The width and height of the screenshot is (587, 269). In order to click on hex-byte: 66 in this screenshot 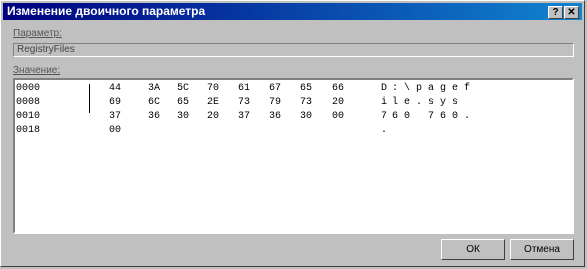, I will do `click(341, 89)`.